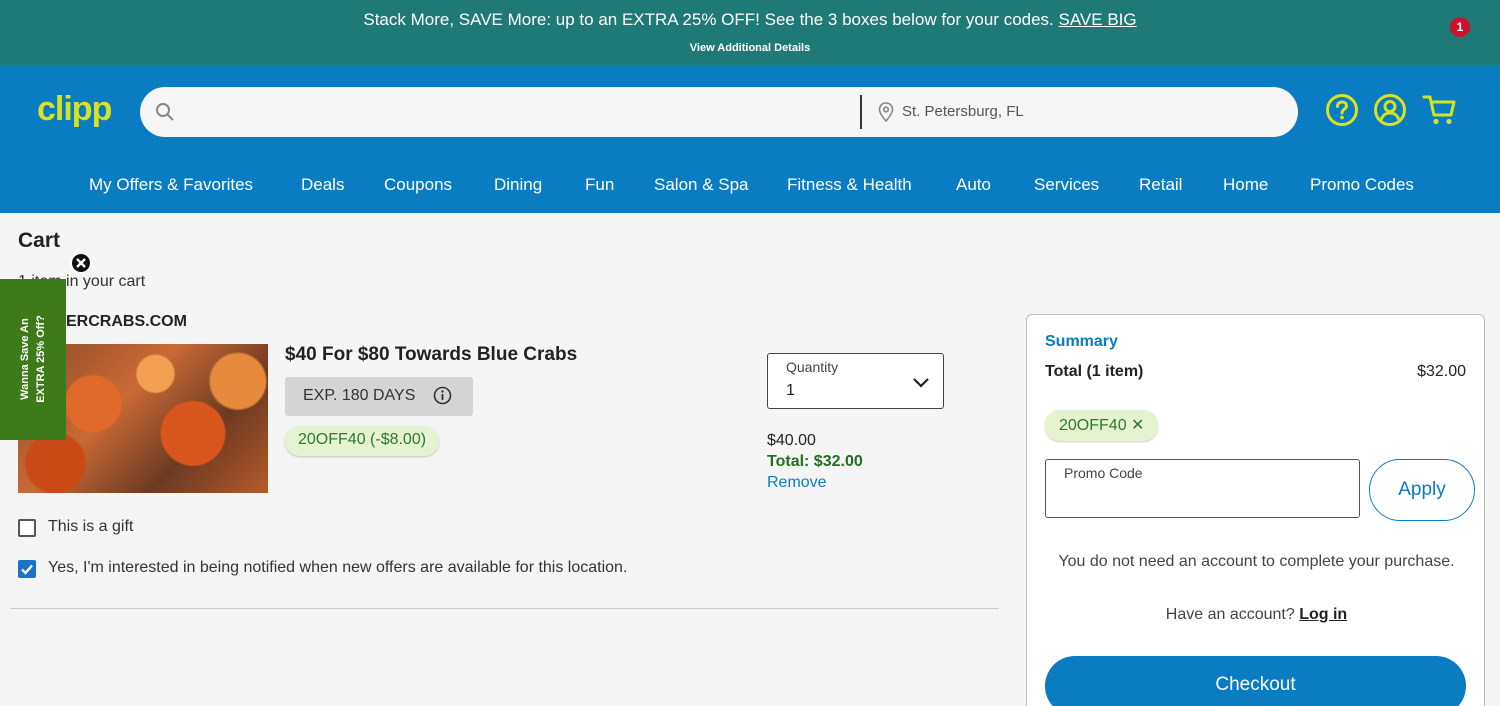 This screenshot has width=1500, height=706. Describe the element at coordinates (921, 385) in the screenshot. I see `chevron-down-icon` at that location.